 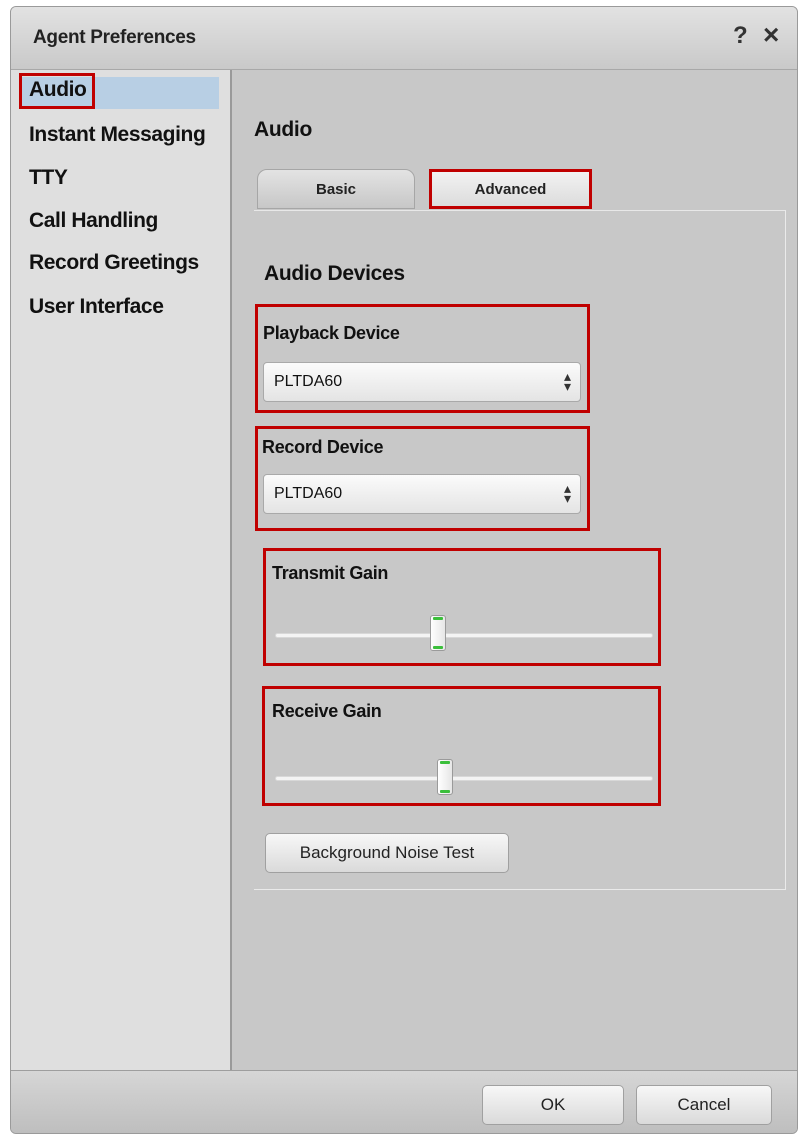 What do you see at coordinates (422, 494) in the screenshot?
I see `record-device-select: PLTDA60 ▴ ▾` at bounding box center [422, 494].